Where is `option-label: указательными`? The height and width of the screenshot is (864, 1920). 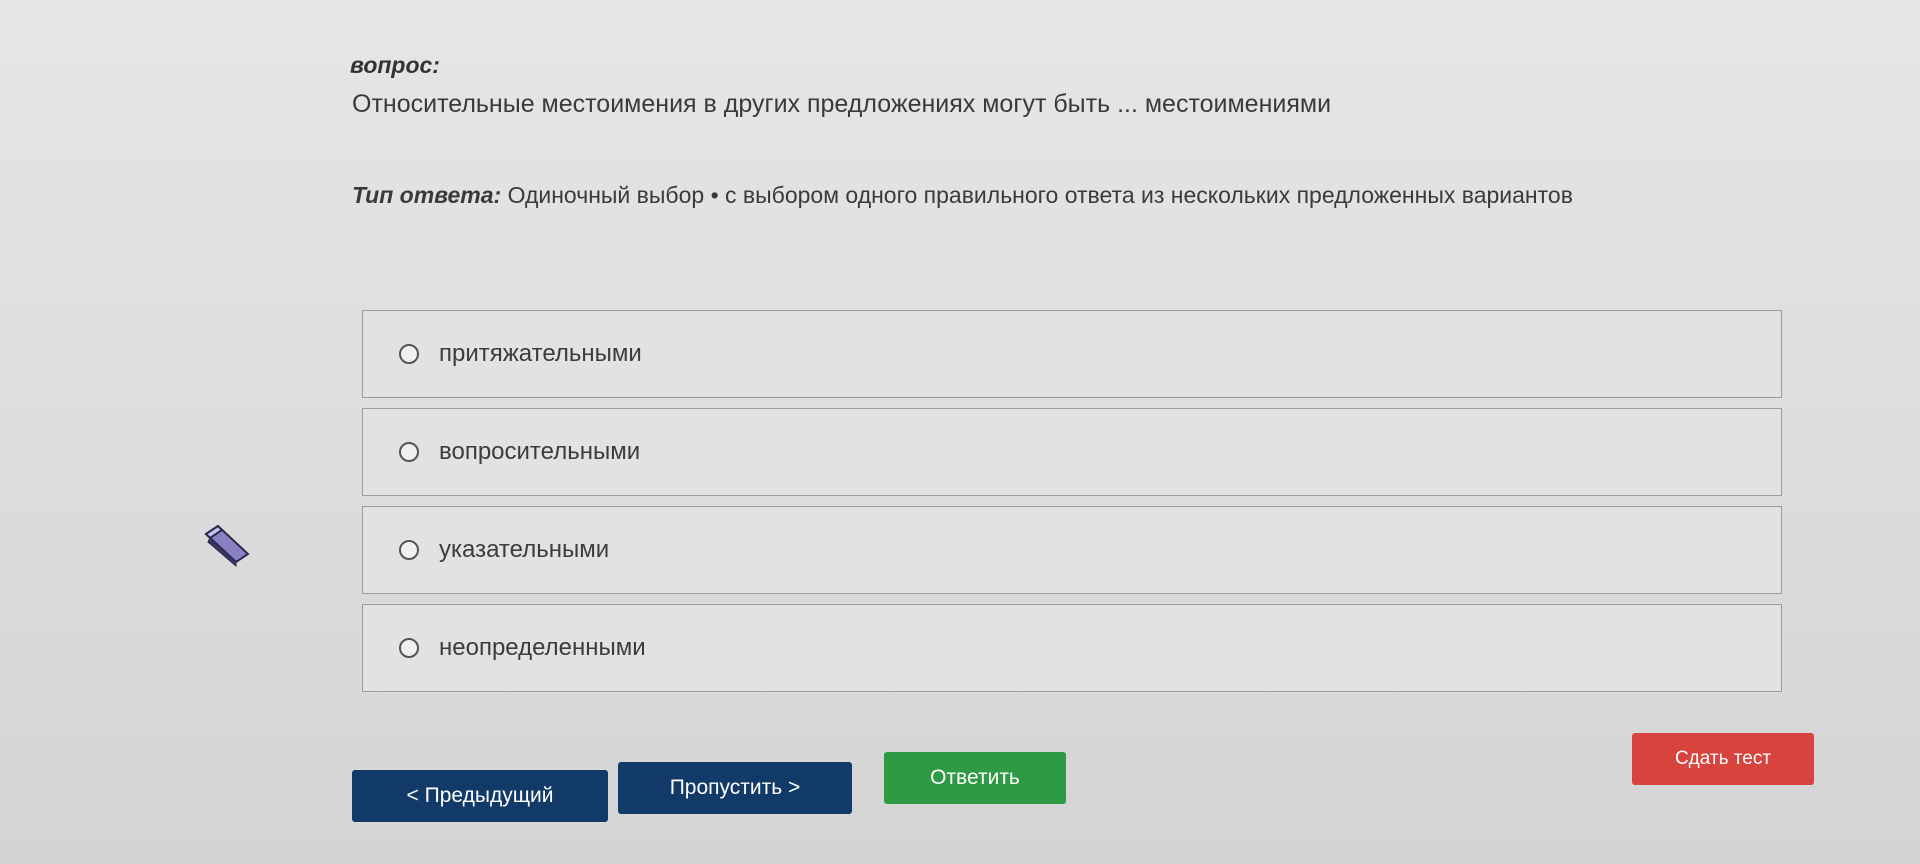 option-label: указательными is located at coordinates (524, 549).